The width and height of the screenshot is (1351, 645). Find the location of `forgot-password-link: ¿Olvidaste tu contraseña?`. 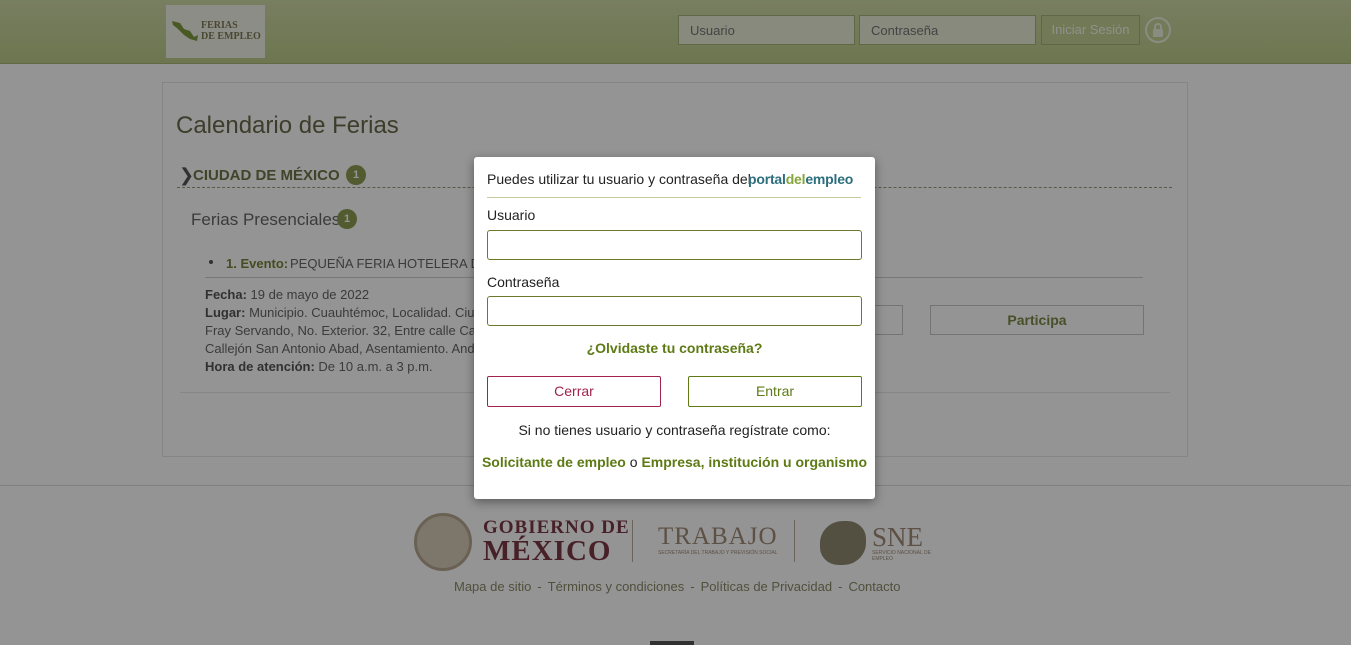

forgot-password-link: ¿Olvidaste tu contraseña? is located at coordinates (674, 348).